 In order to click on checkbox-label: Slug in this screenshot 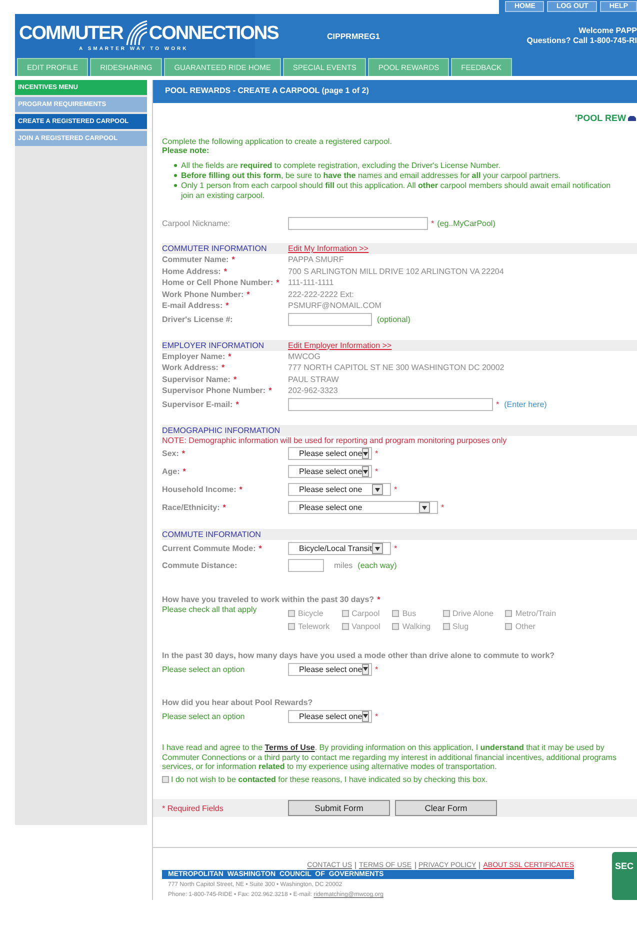, I will do `click(460, 626)`.